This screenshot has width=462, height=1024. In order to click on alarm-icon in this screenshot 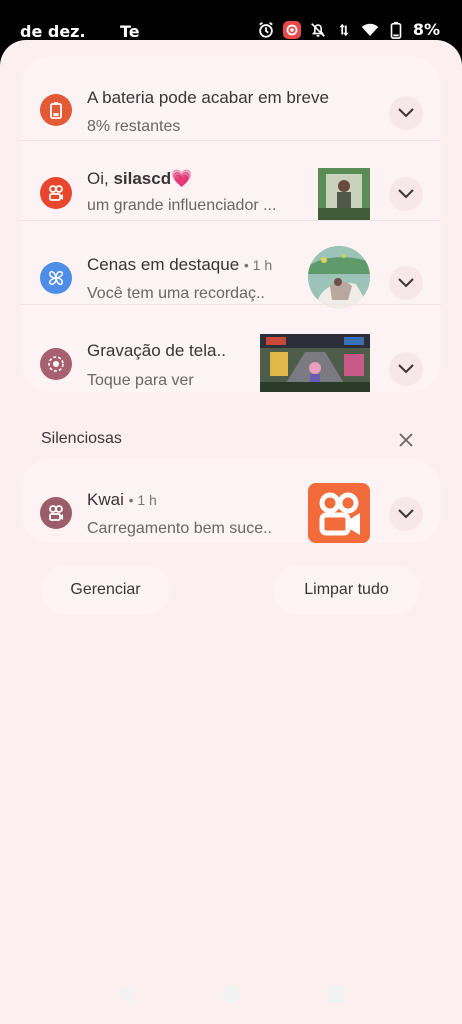, I will do `click(266, 29)`.